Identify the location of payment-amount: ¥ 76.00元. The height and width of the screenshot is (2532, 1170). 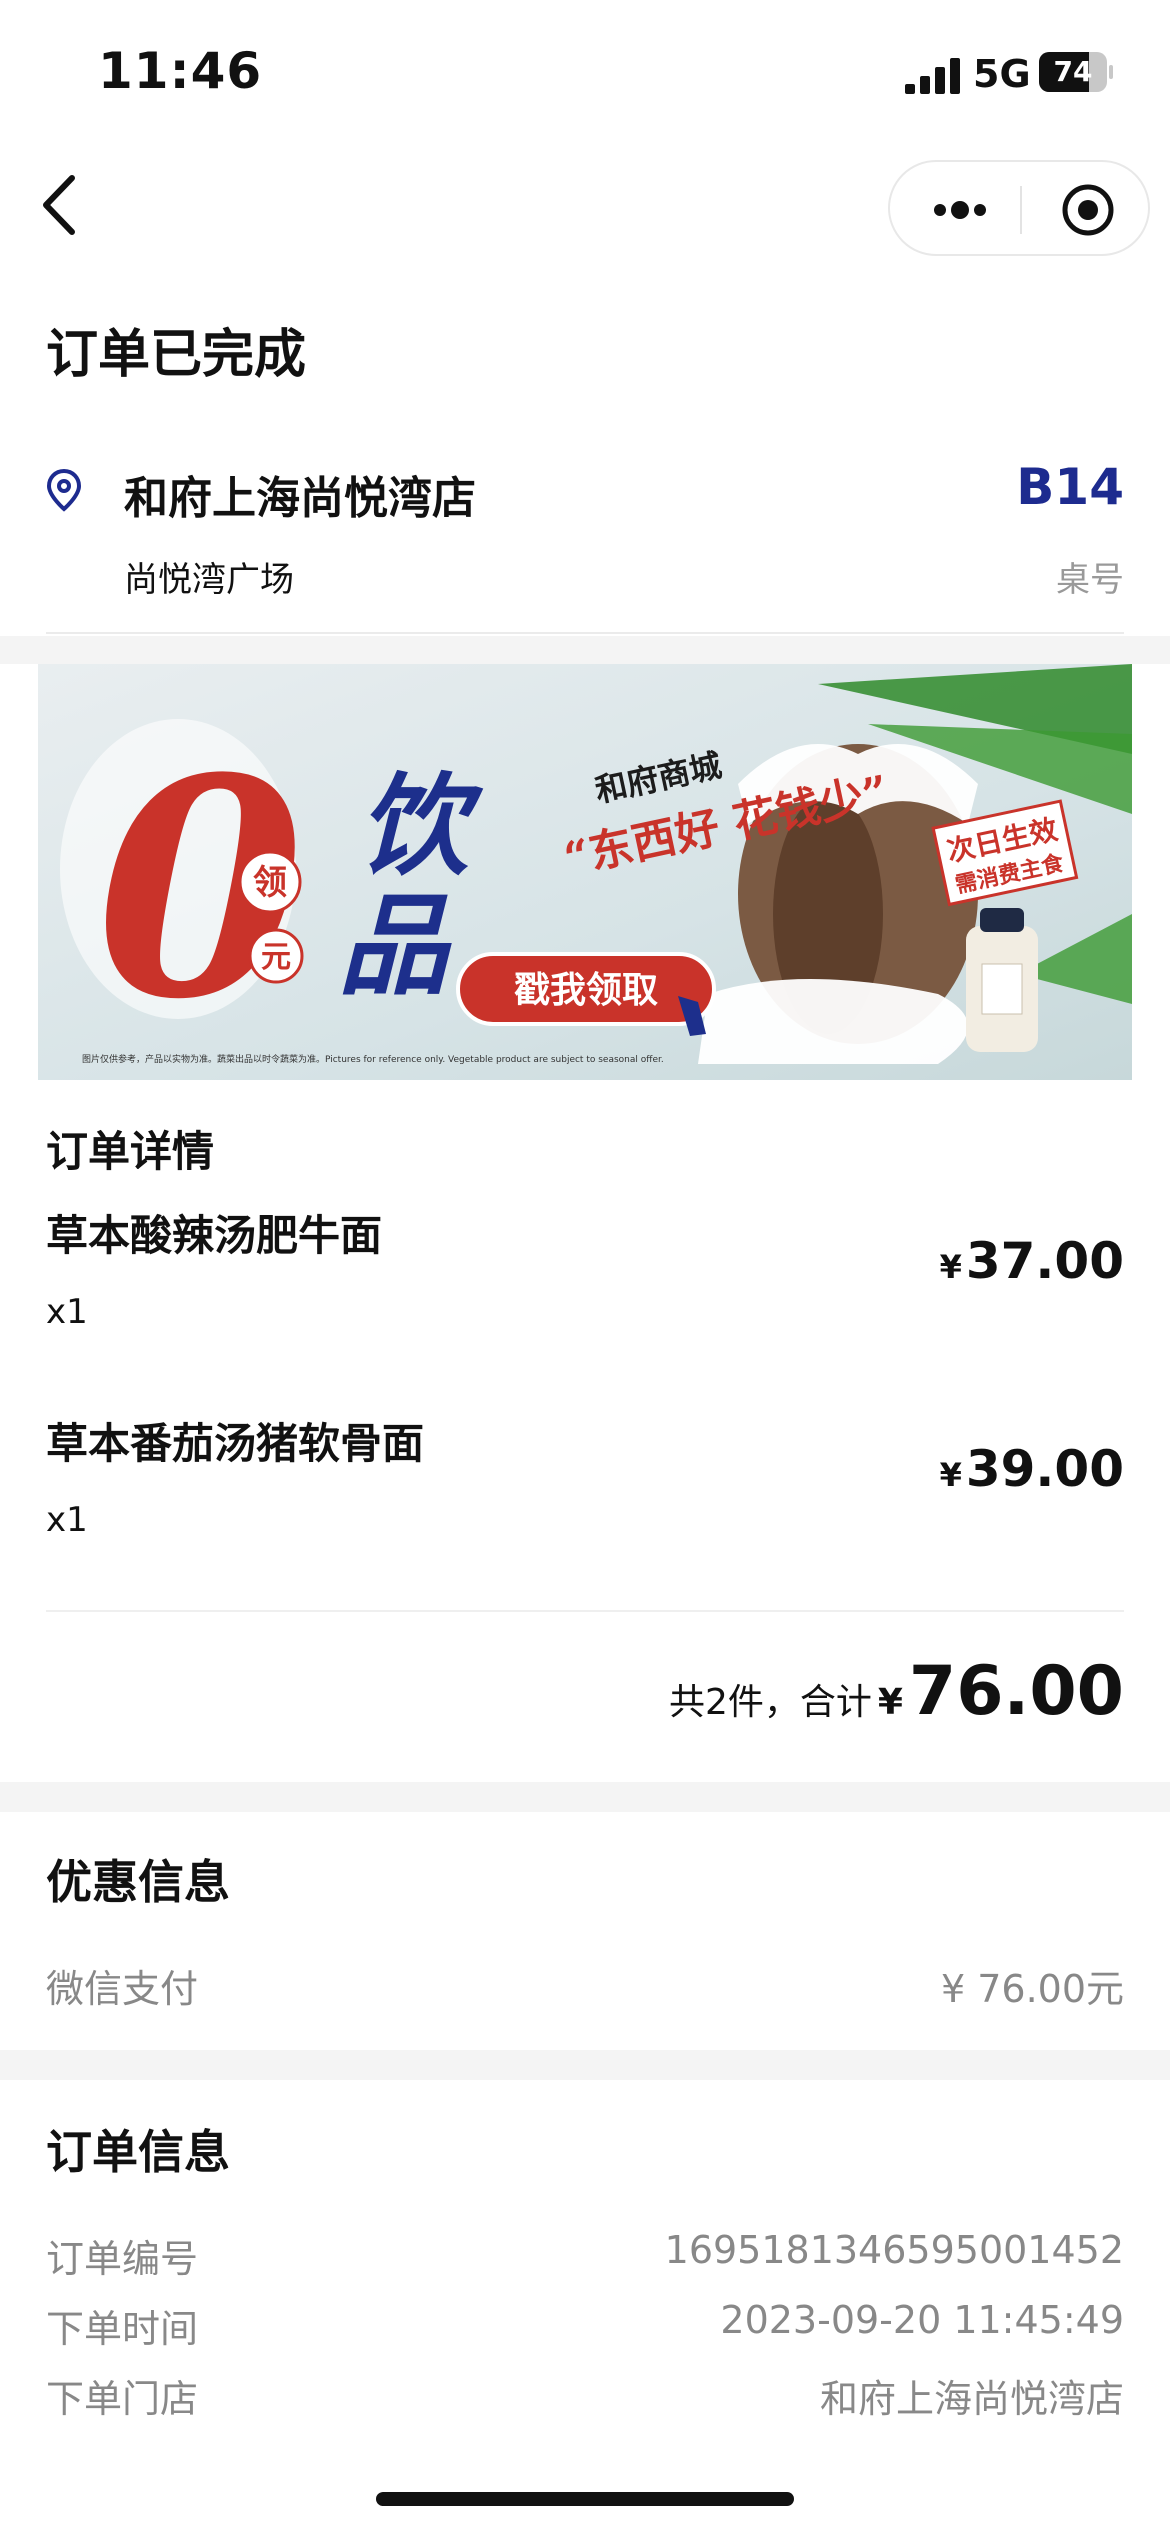
(1032, 1989).